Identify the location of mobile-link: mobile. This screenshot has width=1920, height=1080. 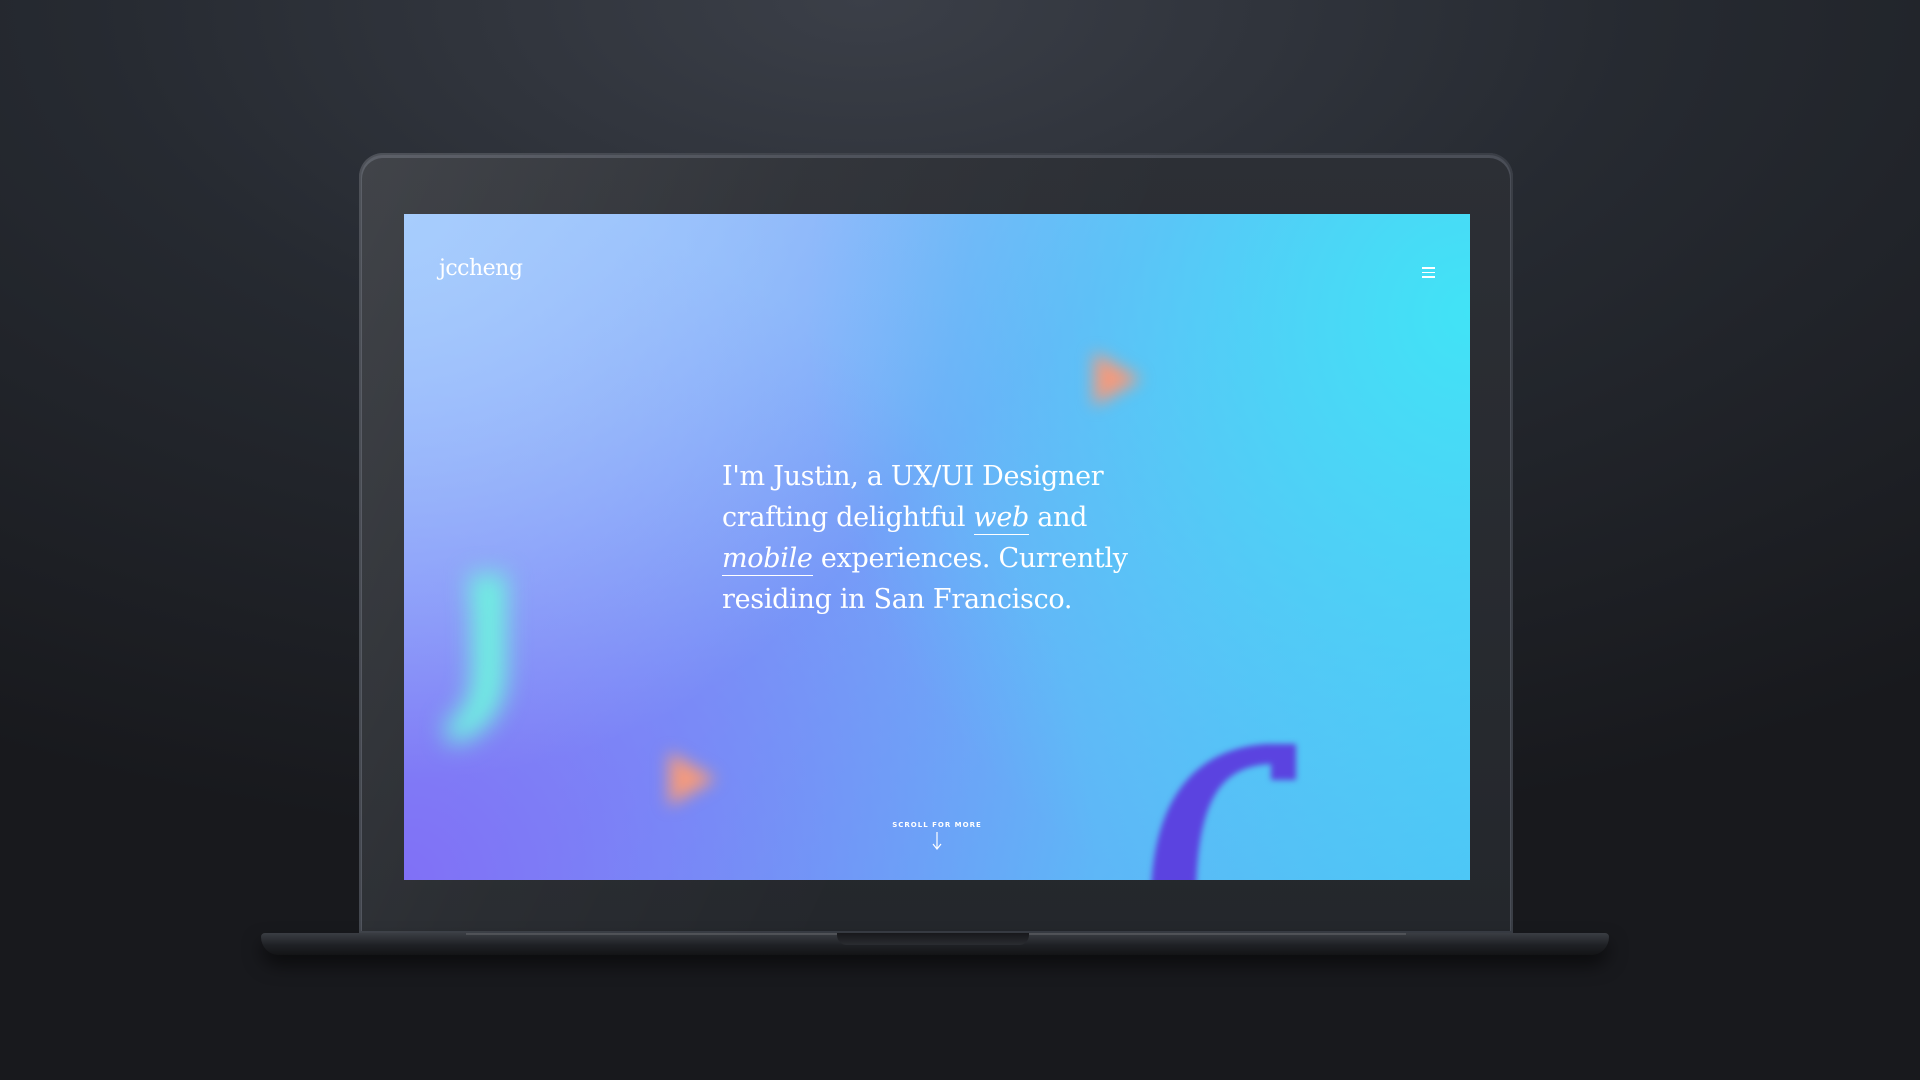
(767, 559).